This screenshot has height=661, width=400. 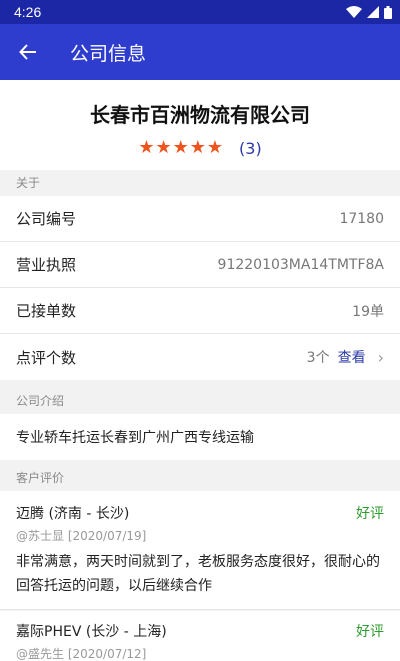 What do you see at coordinates (91, 632) in the screenshot?
I see `review-title: 嘉际PHEV (长沙 - 上海)` at bounding box center [91, 632].